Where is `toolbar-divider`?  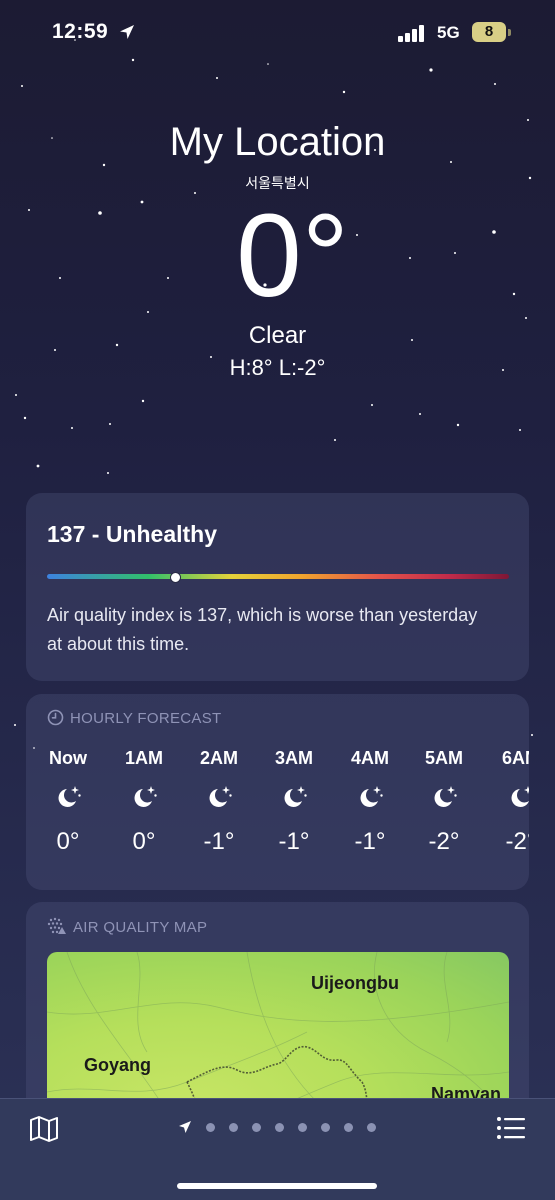 toolbar-divider is located at coordinates (277, 1098).